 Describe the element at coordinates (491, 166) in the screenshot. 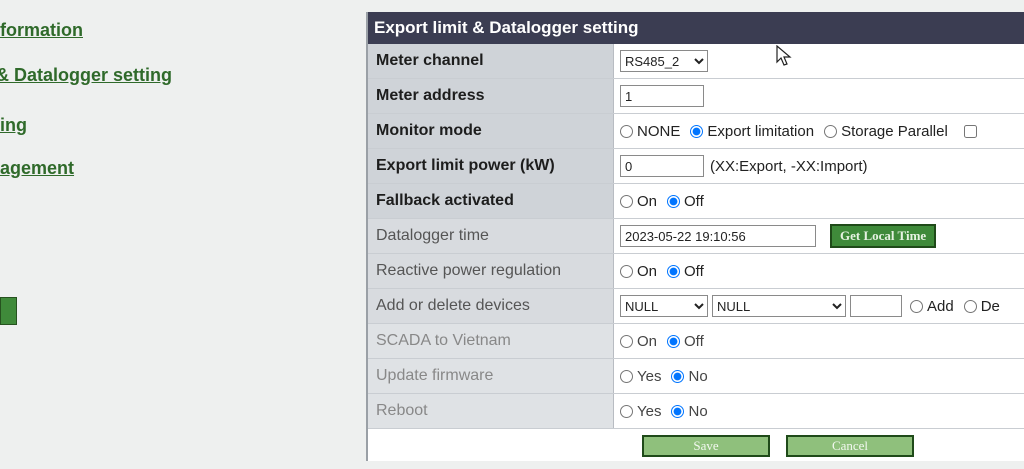

I see `export-limit-power-label: Export limit power (kW)` at that location.